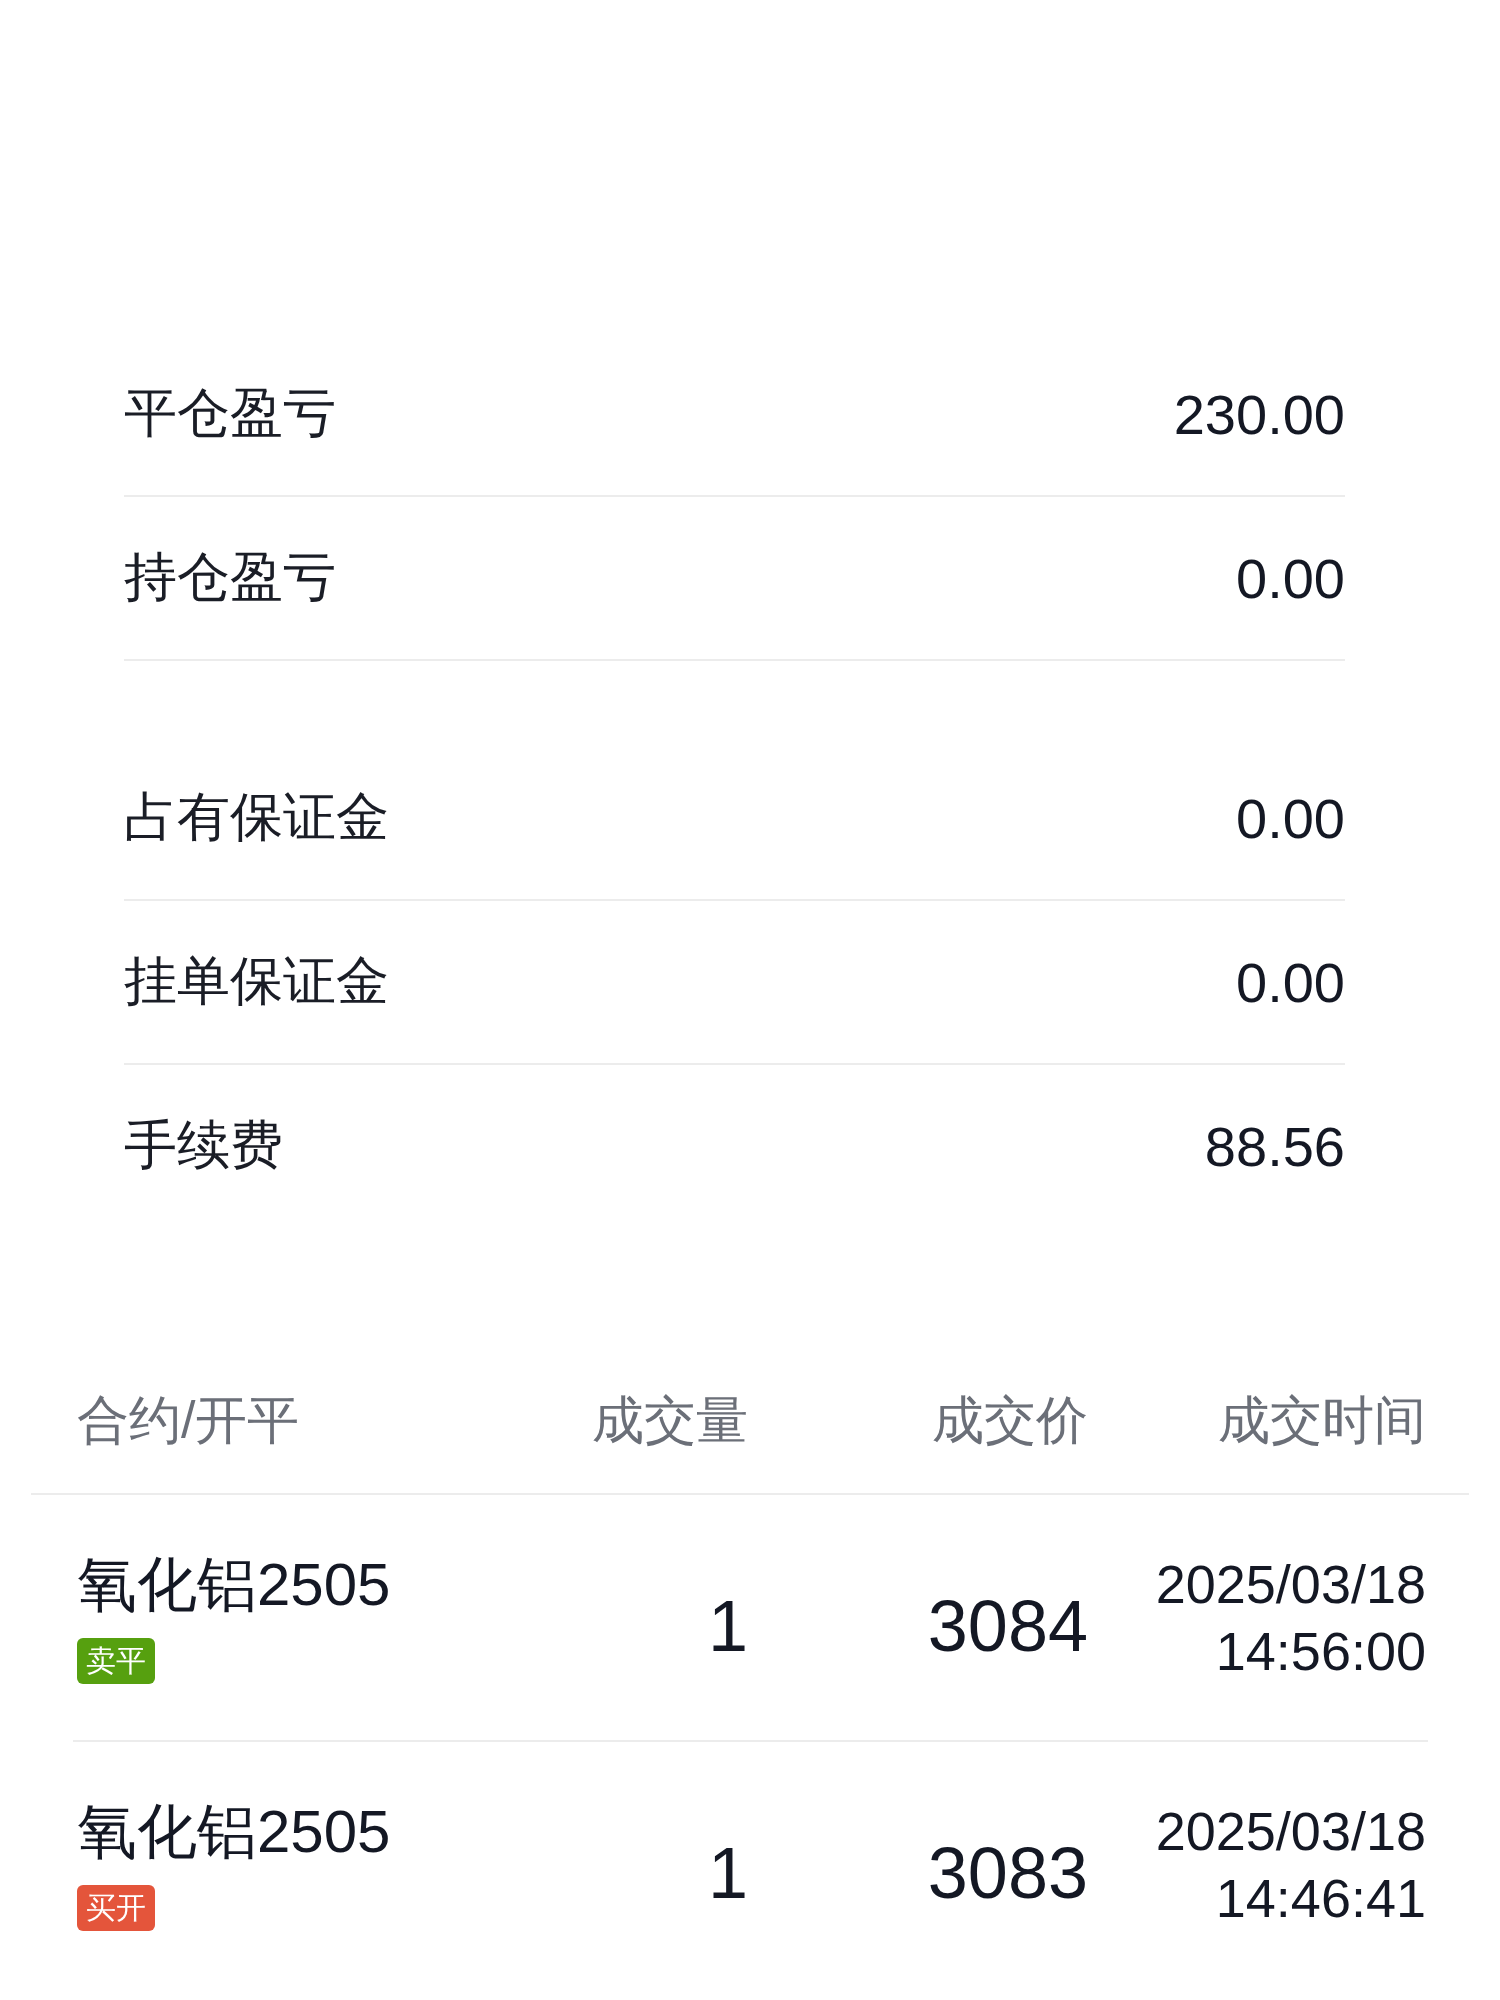 The width and height of the screenshot is (1500, 2000). What do you see at coordinates (1007, 1625) in the screenshot?
I see `price-value: 3084` at bounding box center [1007, 1625].